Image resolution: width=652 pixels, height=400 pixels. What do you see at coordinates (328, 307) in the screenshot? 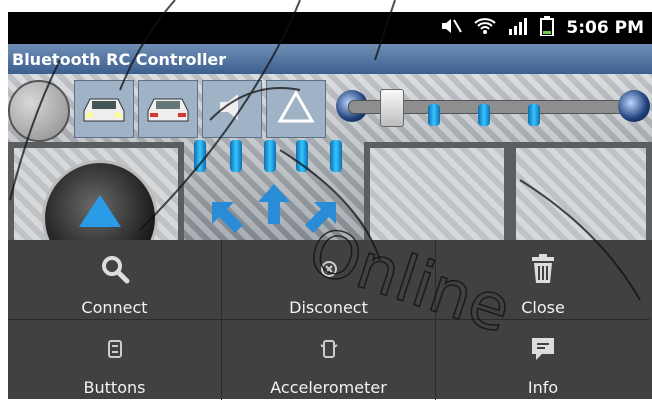
I see `menu-item-label: Disconect` at bounding box center [328, 307].